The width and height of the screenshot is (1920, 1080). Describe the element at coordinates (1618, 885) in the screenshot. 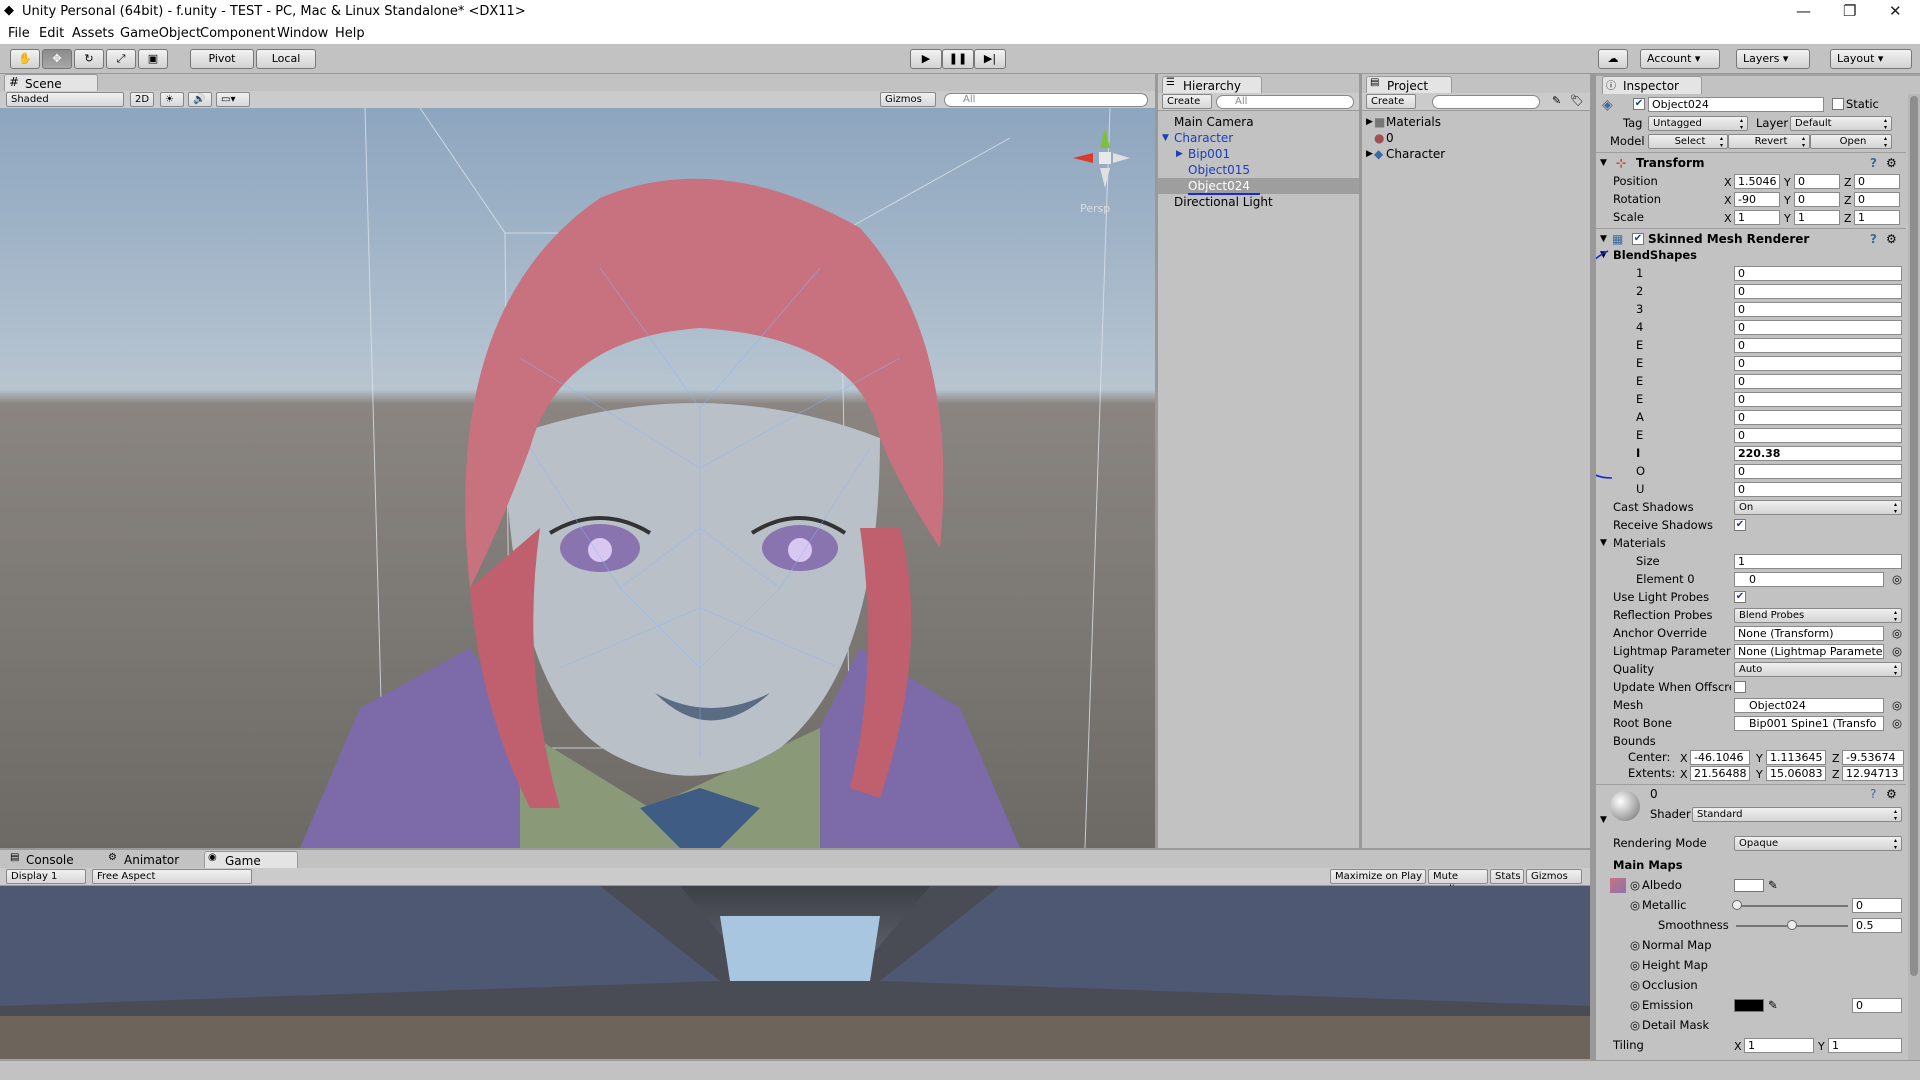

I see `albedo-texture-thumb` at that location.